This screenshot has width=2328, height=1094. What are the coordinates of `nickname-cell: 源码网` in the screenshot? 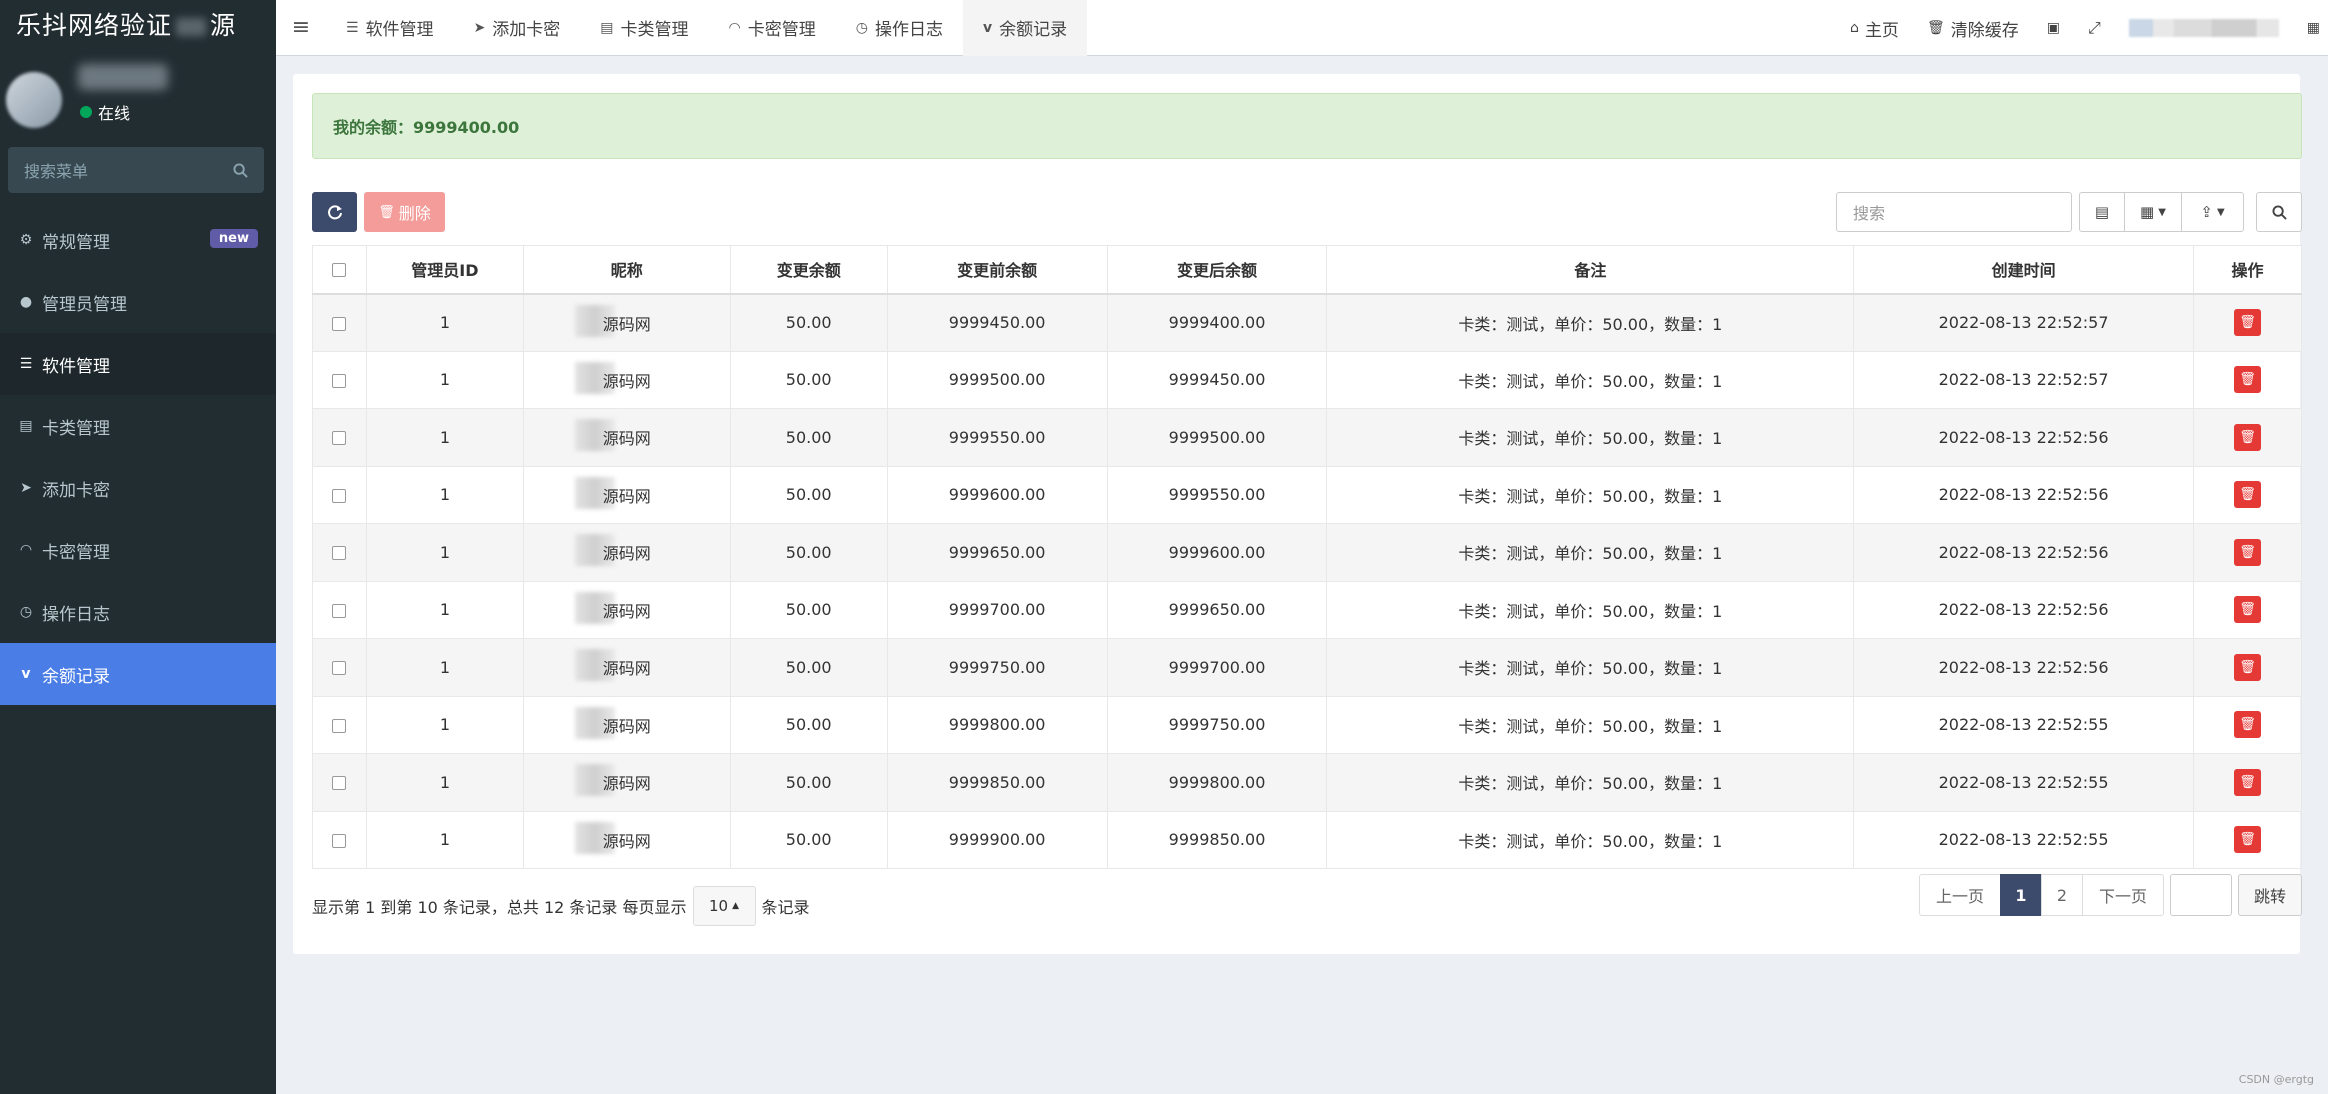 It's located at (626, 609).